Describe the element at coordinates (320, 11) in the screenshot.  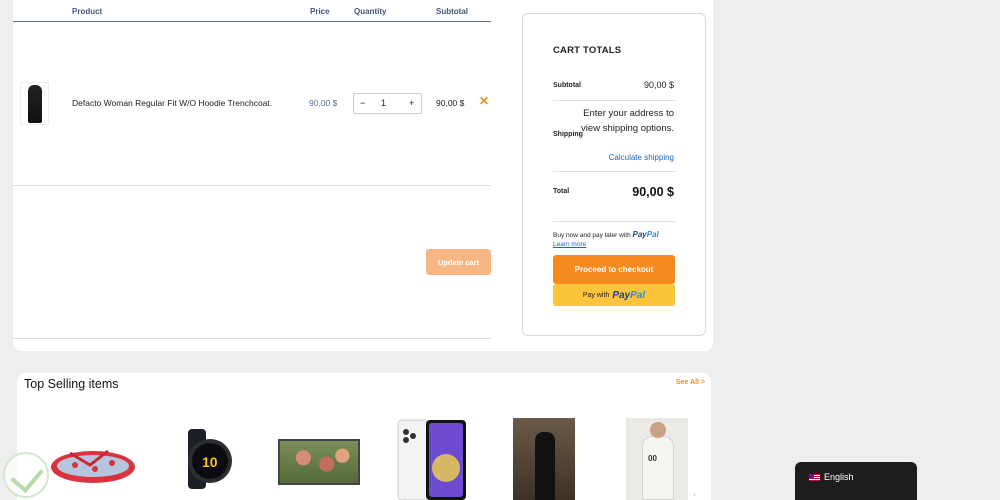
I see `header-price: Price` at that location.